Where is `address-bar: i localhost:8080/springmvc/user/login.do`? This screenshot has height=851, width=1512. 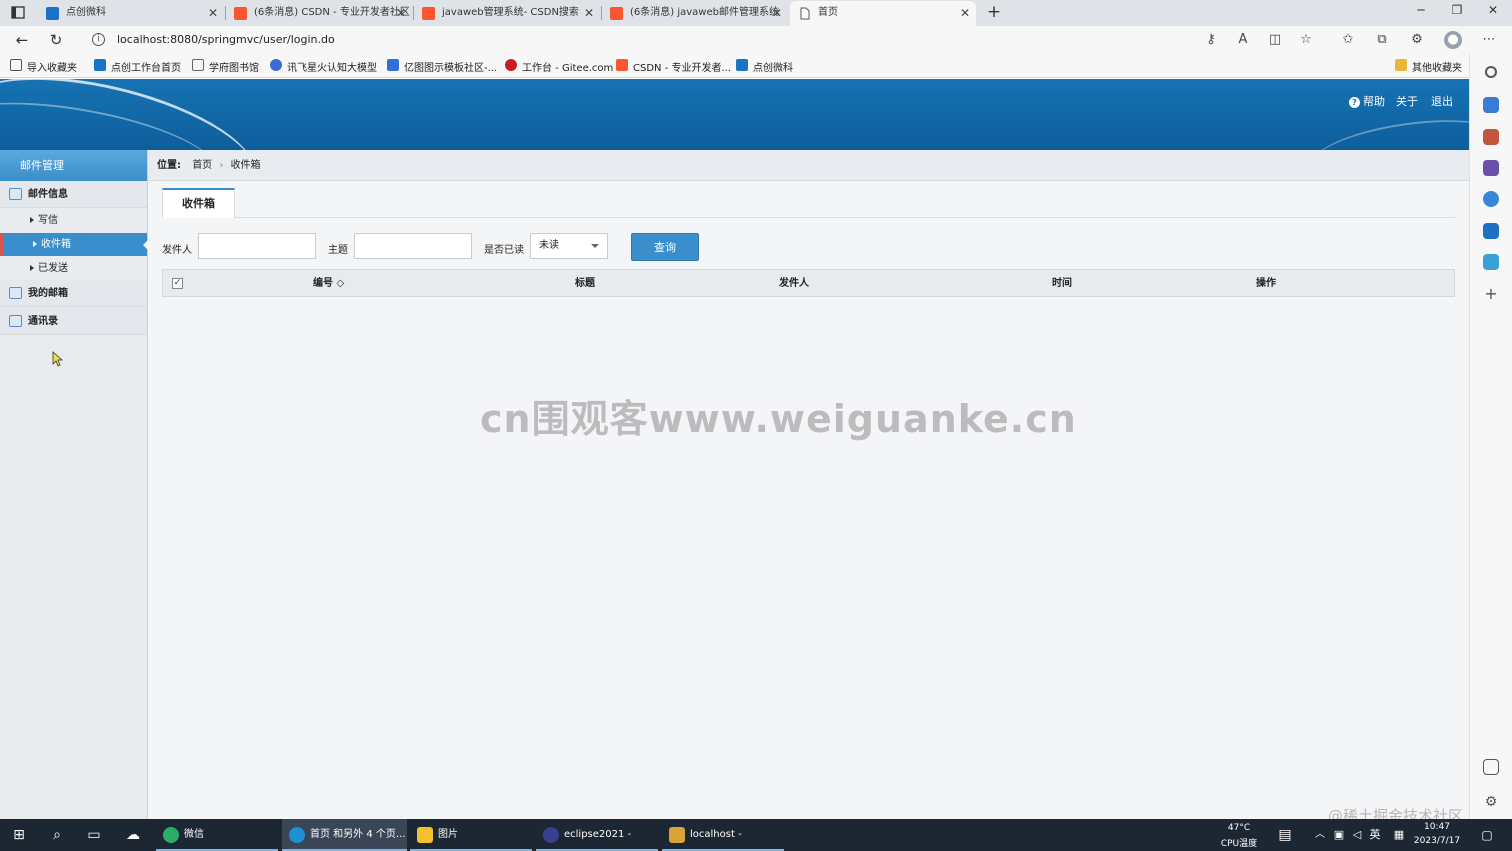
address-bar: i localhost:8080/springmvc/user/login.do is located at coordinates (709, 40).